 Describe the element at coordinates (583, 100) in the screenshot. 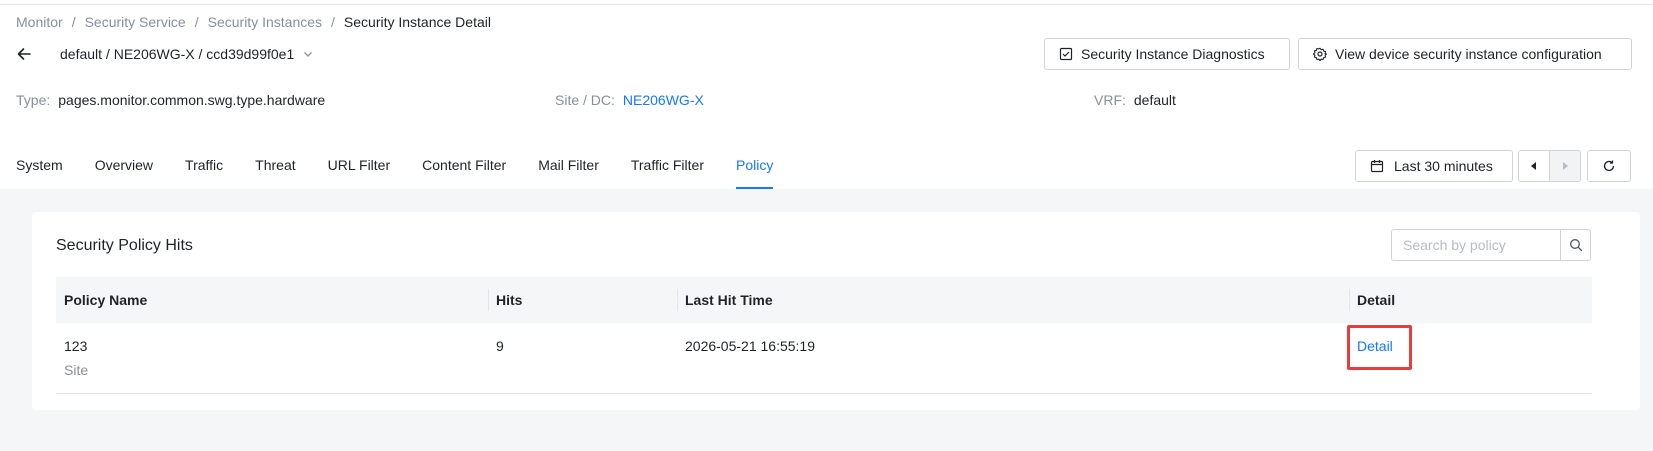

I see `meta-site-label: Site / DC` at that location.